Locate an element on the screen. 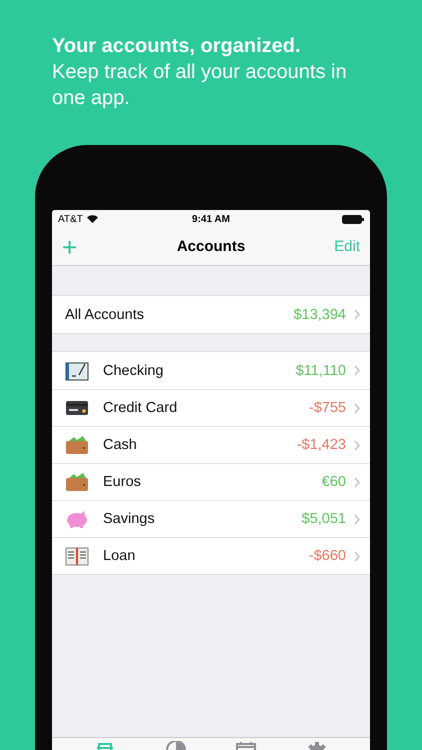  checkbook-icon is located at coordinates (77, 370).